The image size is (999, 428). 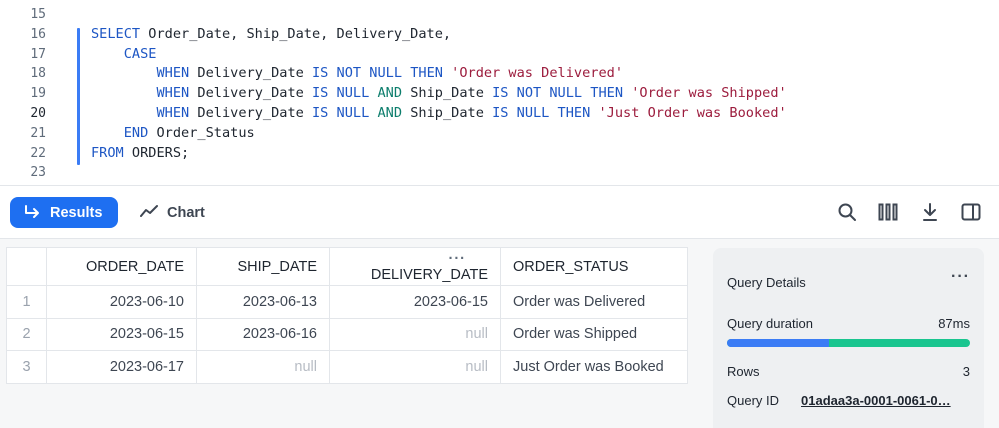 What do you see at coordinates (32, 212) in the screenshot?
I see `return-arrow-icon` at bounding box center [32, 212].